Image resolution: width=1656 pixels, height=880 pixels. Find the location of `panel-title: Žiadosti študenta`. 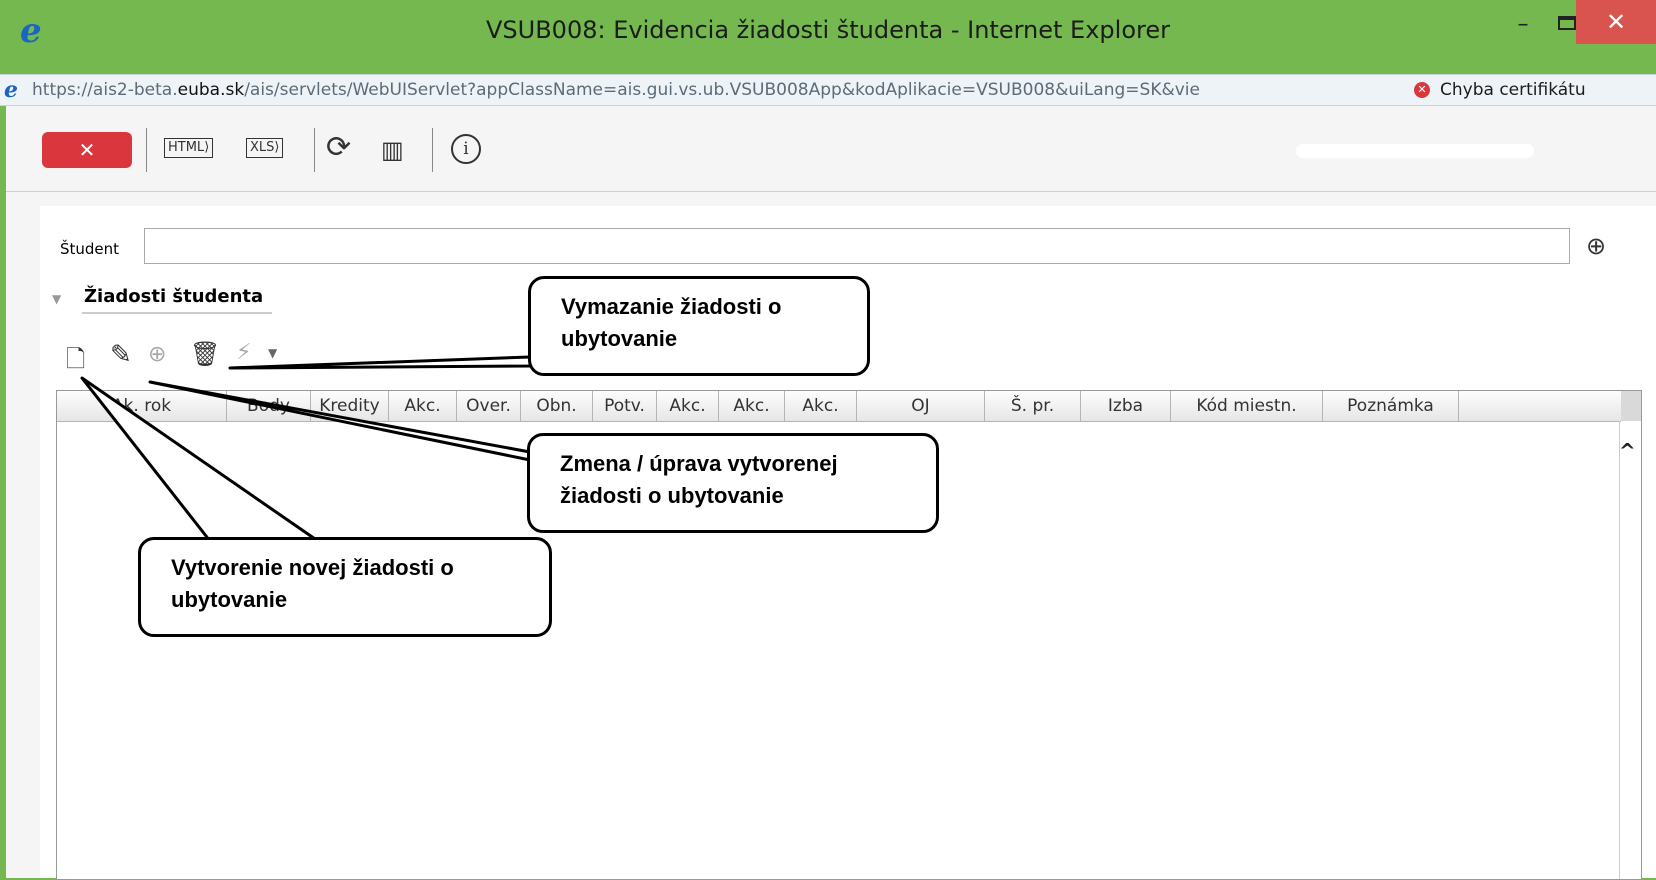

panel-title: Žiadosti študenta is located at coordinates (173, 296).